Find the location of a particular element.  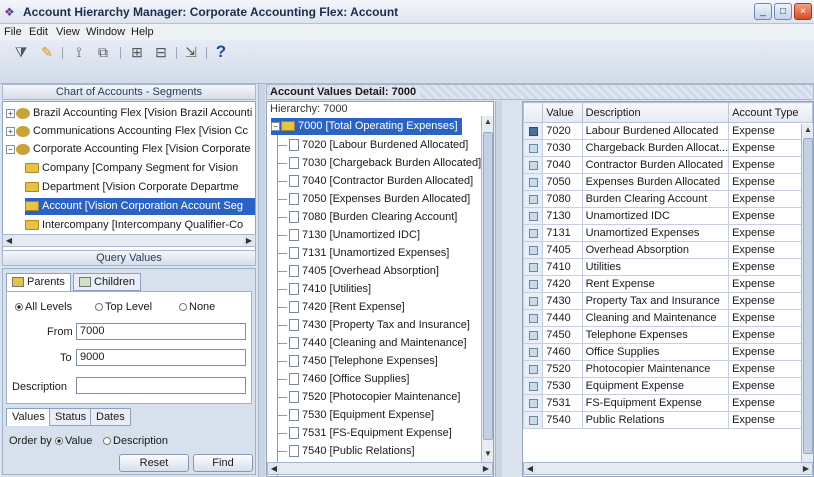

reset-button: Reset is located at coordinates (154, 463).